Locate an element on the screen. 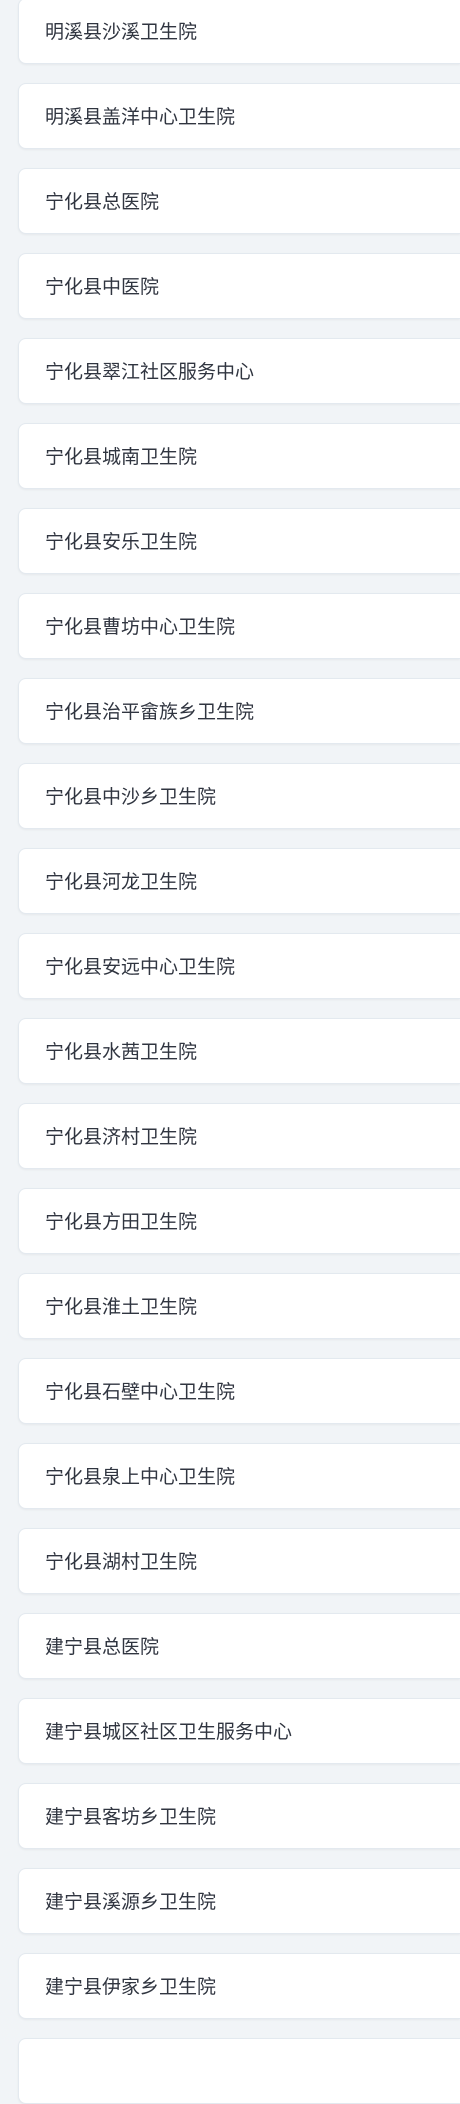  hospital-list-item: 宁化县安远中心卫生院 is located at coordinates (239, 966).